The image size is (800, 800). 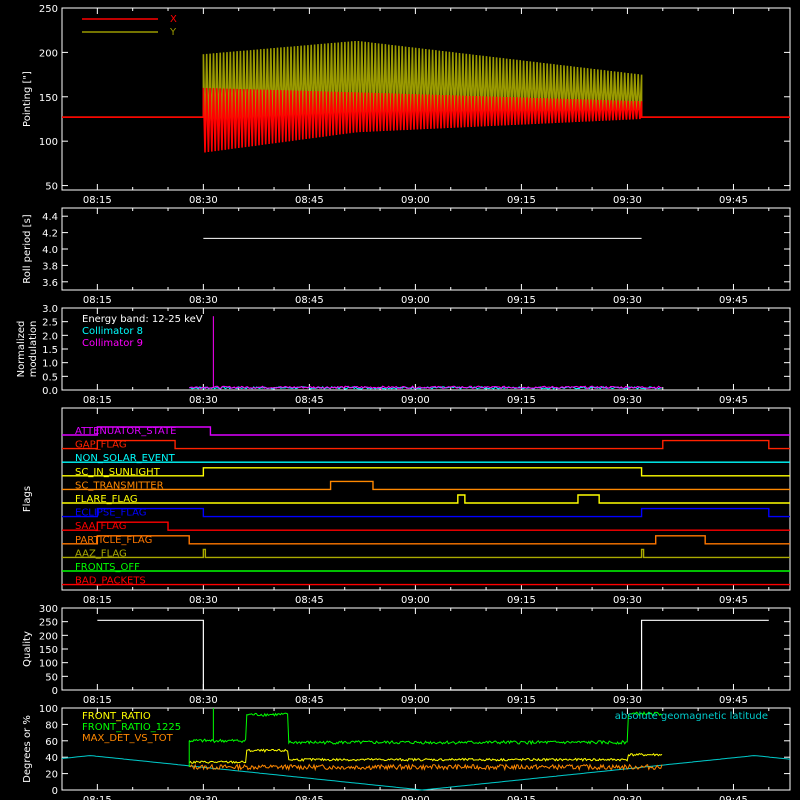 What do you see at coordinates (27, 749) in the screenshot?
I see `y-axis-label: Degrees or %` at bounding box center [27, 749].